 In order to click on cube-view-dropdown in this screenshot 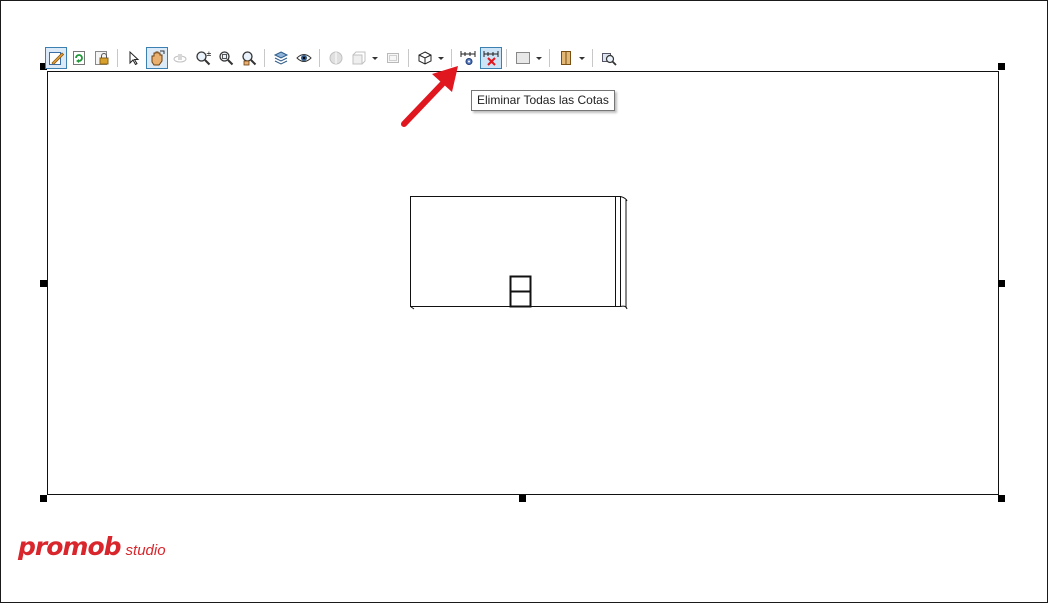, I will do `click(441, 58)`.